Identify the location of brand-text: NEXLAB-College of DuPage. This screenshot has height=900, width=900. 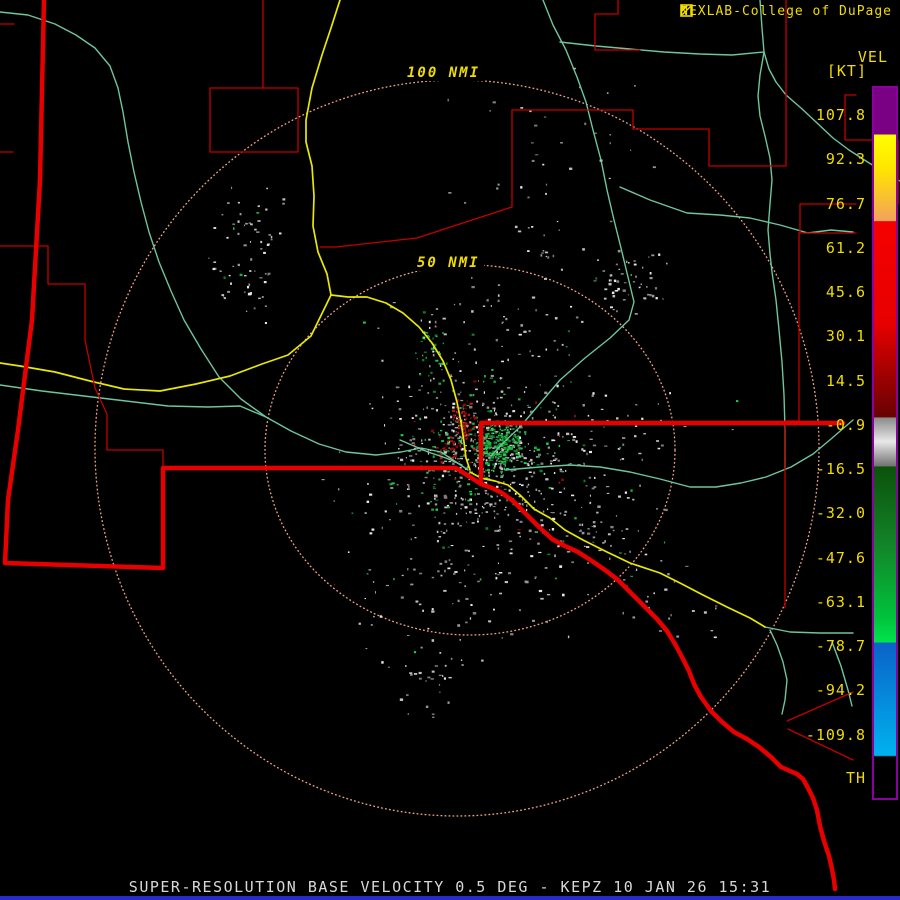
(786, 11).